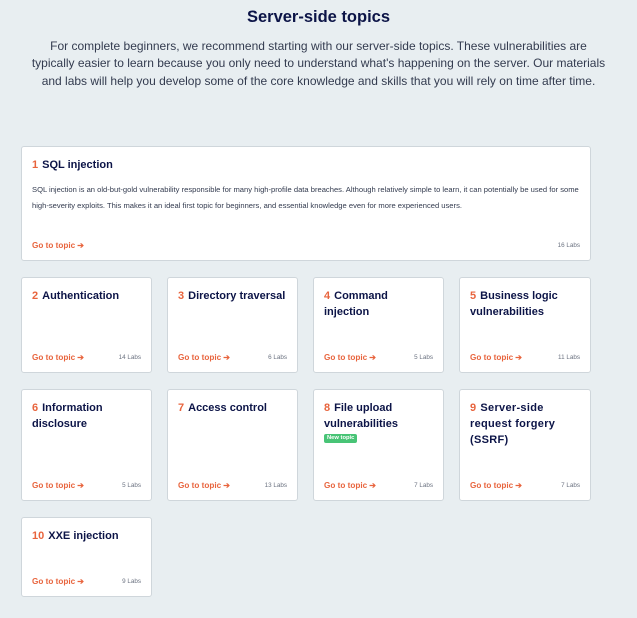  I want to click on topic-name: Information disclosure, so click(67, 416).